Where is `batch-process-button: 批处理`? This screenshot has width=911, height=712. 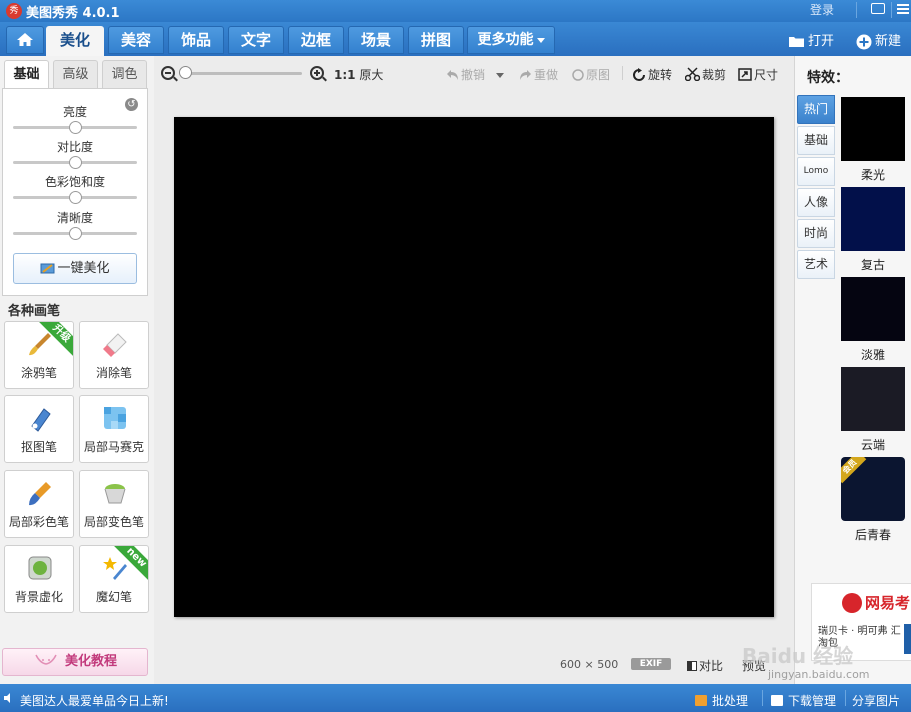 batch-process-button: 批处理 is located at coordinates (721, 700).